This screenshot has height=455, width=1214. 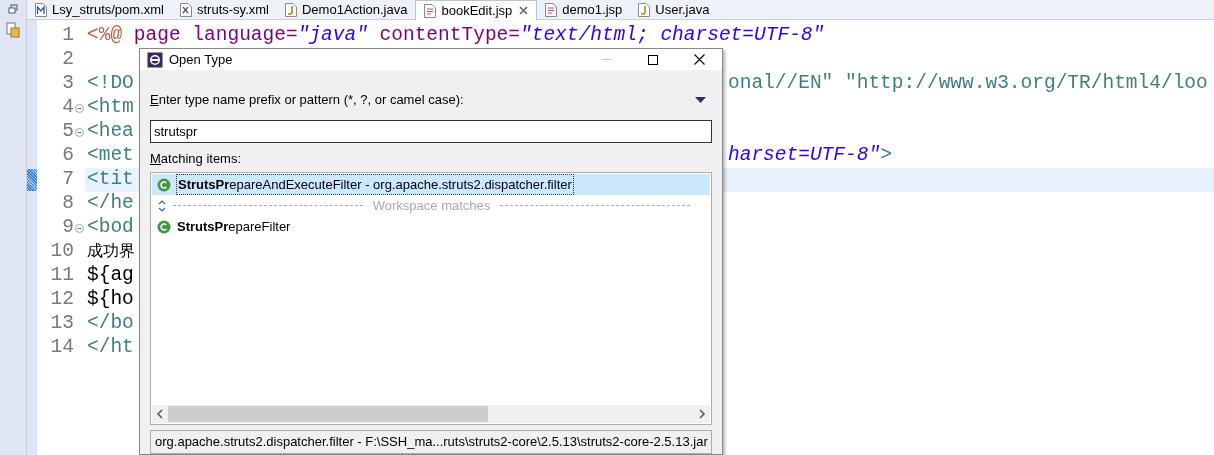 I want to click on code-text: <tit, so click(x=110, y=180).